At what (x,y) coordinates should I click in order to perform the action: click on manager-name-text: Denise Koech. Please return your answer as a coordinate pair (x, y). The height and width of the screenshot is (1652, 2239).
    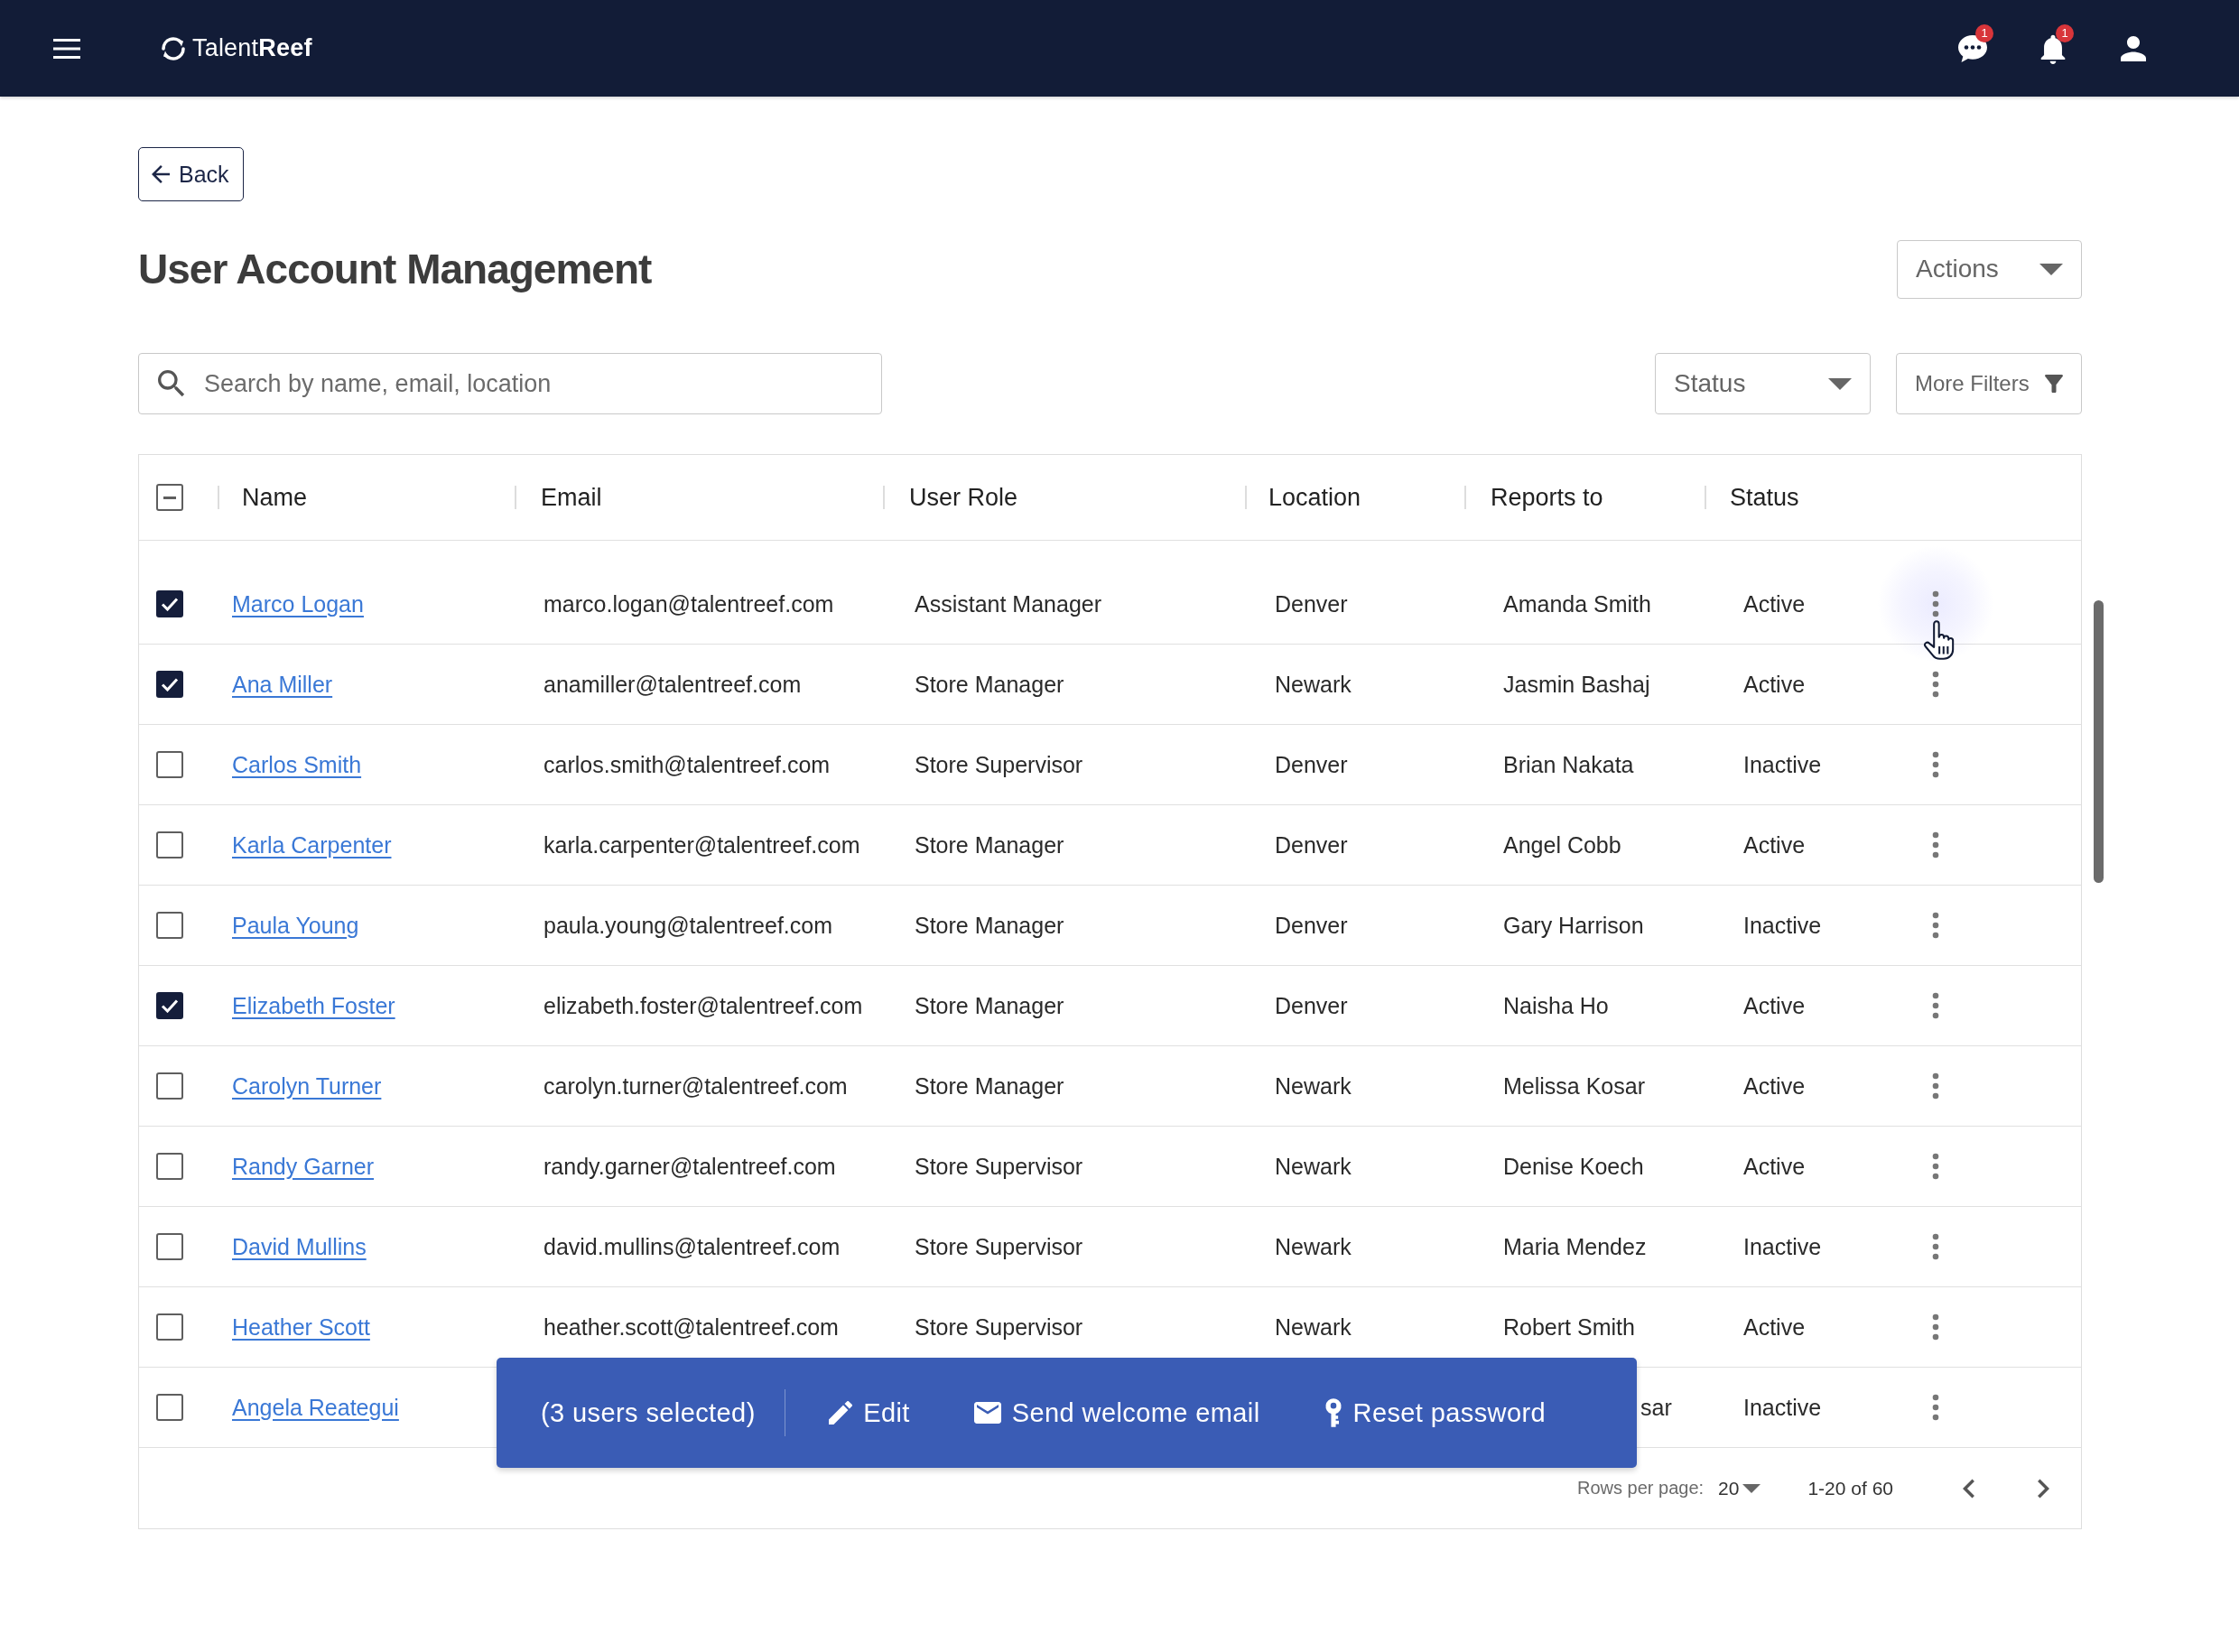
    Looking at the image, I should click on (1574, 1166).